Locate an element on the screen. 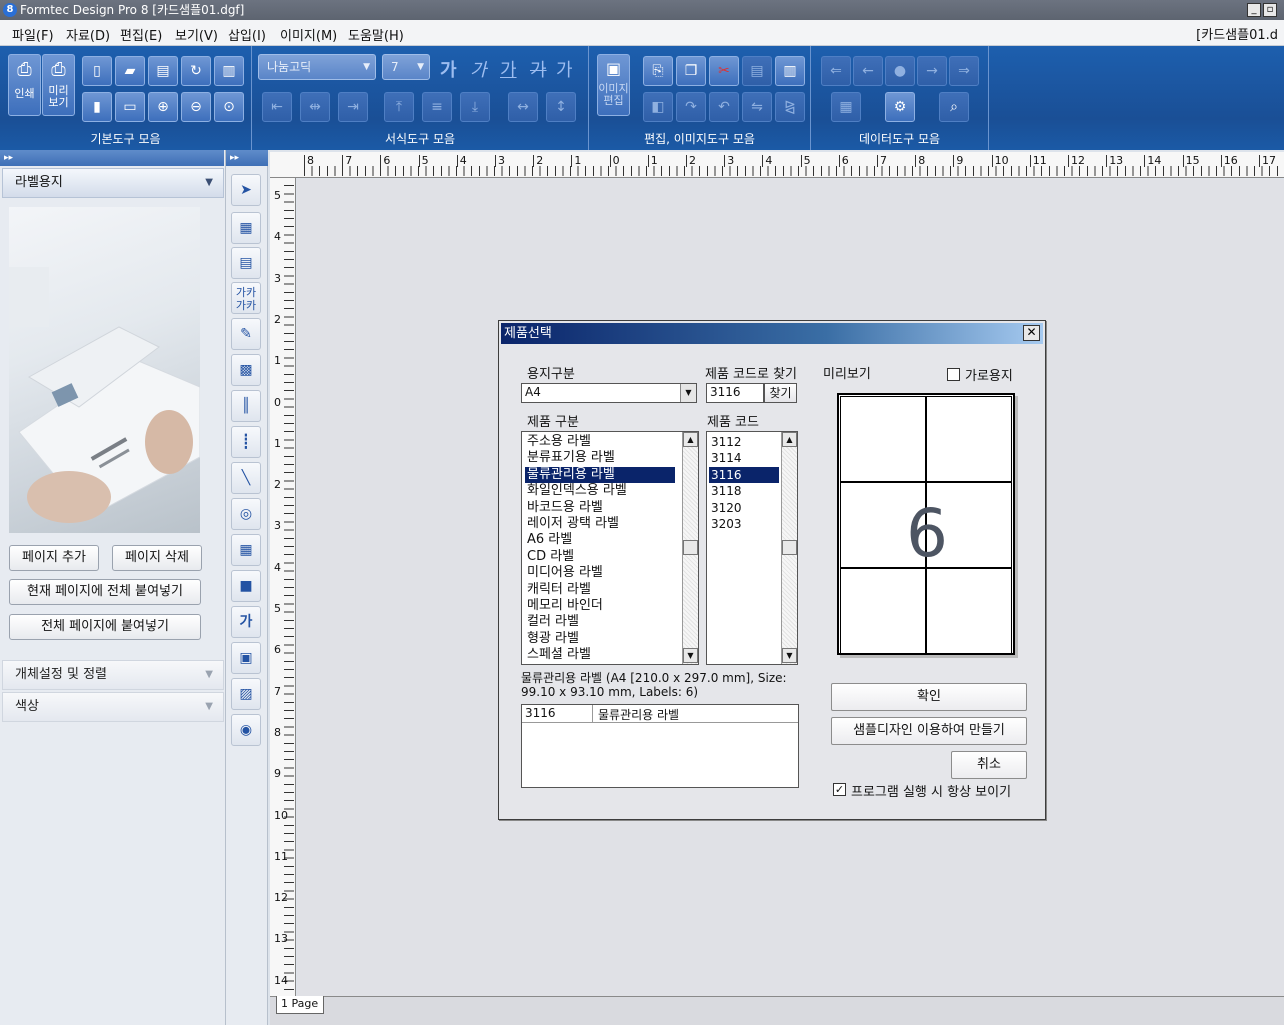 The image size is (1284, 1025). table-icon: ▦ is located at coordinates (246, 550).